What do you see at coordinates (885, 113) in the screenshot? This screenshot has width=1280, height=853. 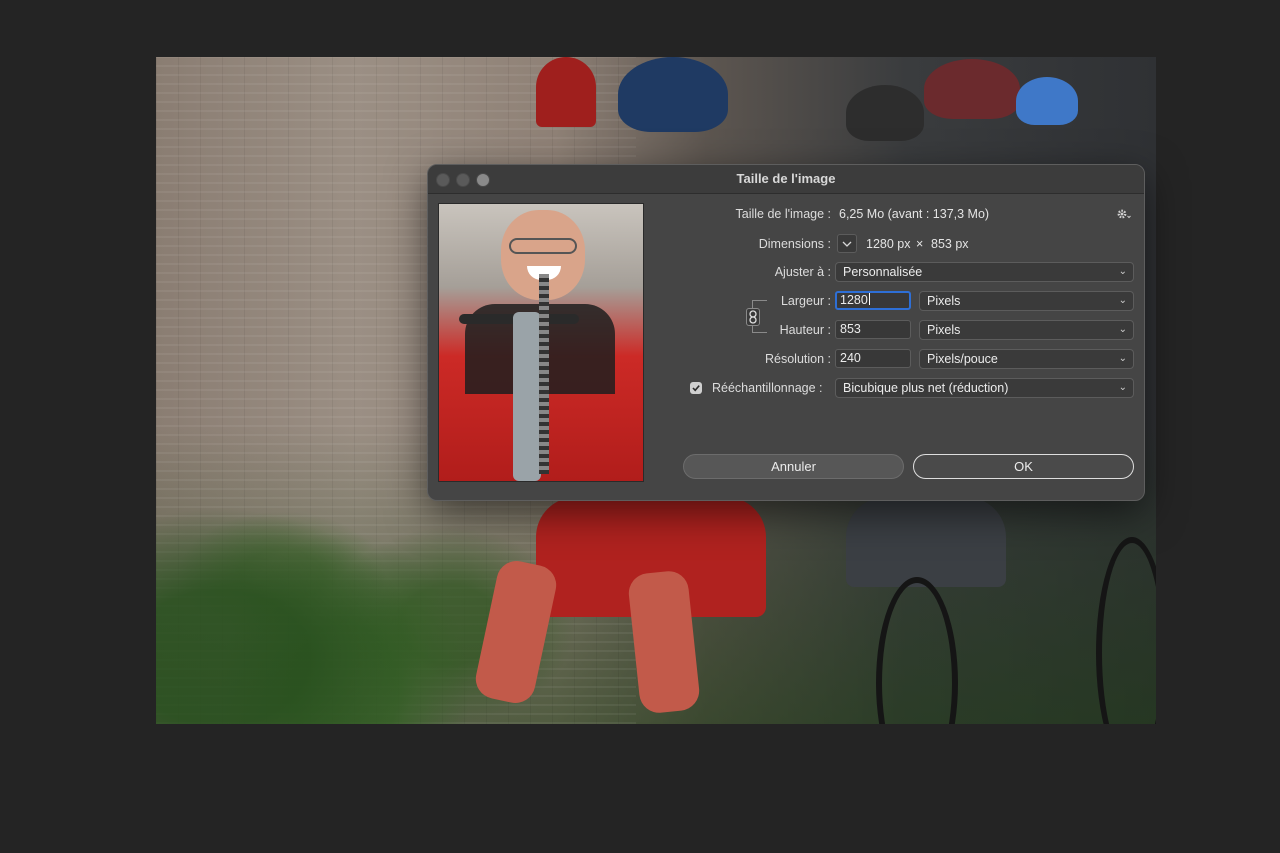 I see `helmet-black` at bounding box center [885, 113].